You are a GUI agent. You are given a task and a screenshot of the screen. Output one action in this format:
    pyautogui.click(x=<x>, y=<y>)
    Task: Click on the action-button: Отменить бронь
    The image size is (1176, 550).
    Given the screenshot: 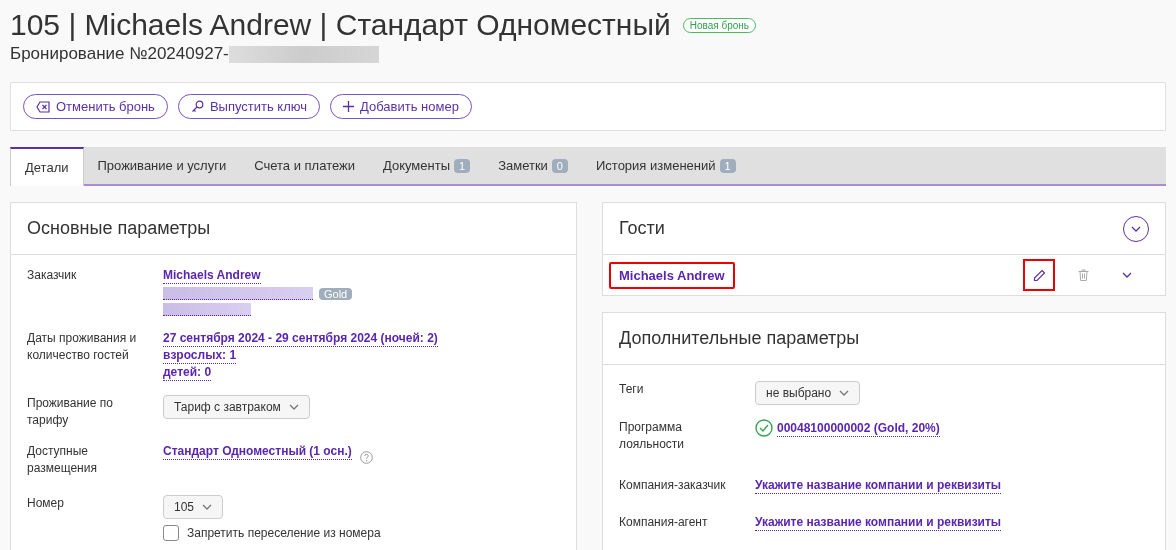 What is the action you would take?
    pyautogui.click(x=95, y=106)
    